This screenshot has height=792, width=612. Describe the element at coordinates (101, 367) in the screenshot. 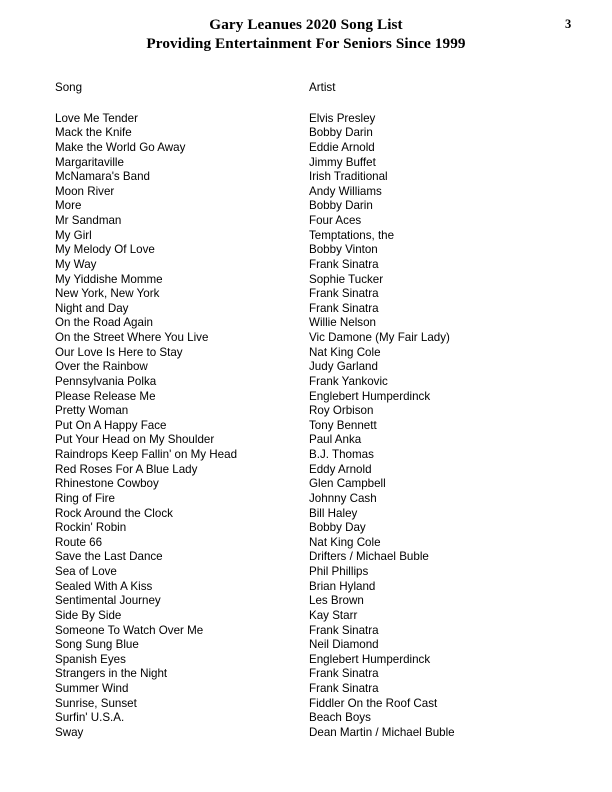

I see `song-title-cell: Over the Rainbow` at that location.